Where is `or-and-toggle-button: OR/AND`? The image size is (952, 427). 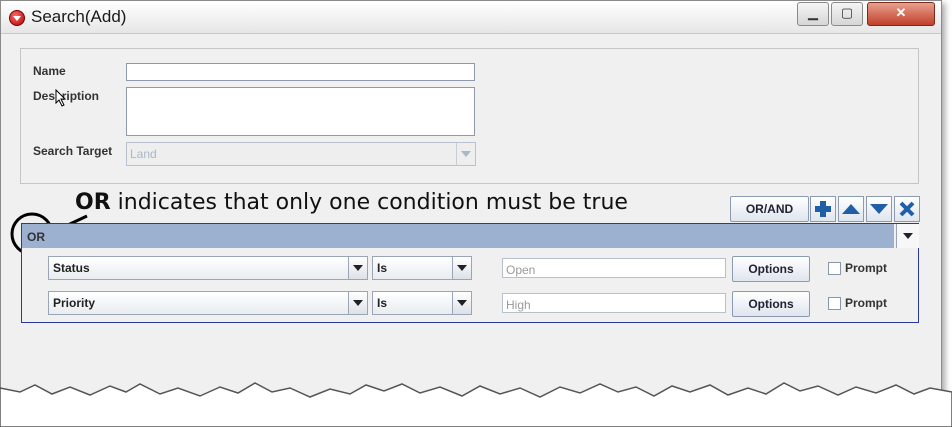
or-and-toggle-button: OR/AND is located at coordinates (769, 209).